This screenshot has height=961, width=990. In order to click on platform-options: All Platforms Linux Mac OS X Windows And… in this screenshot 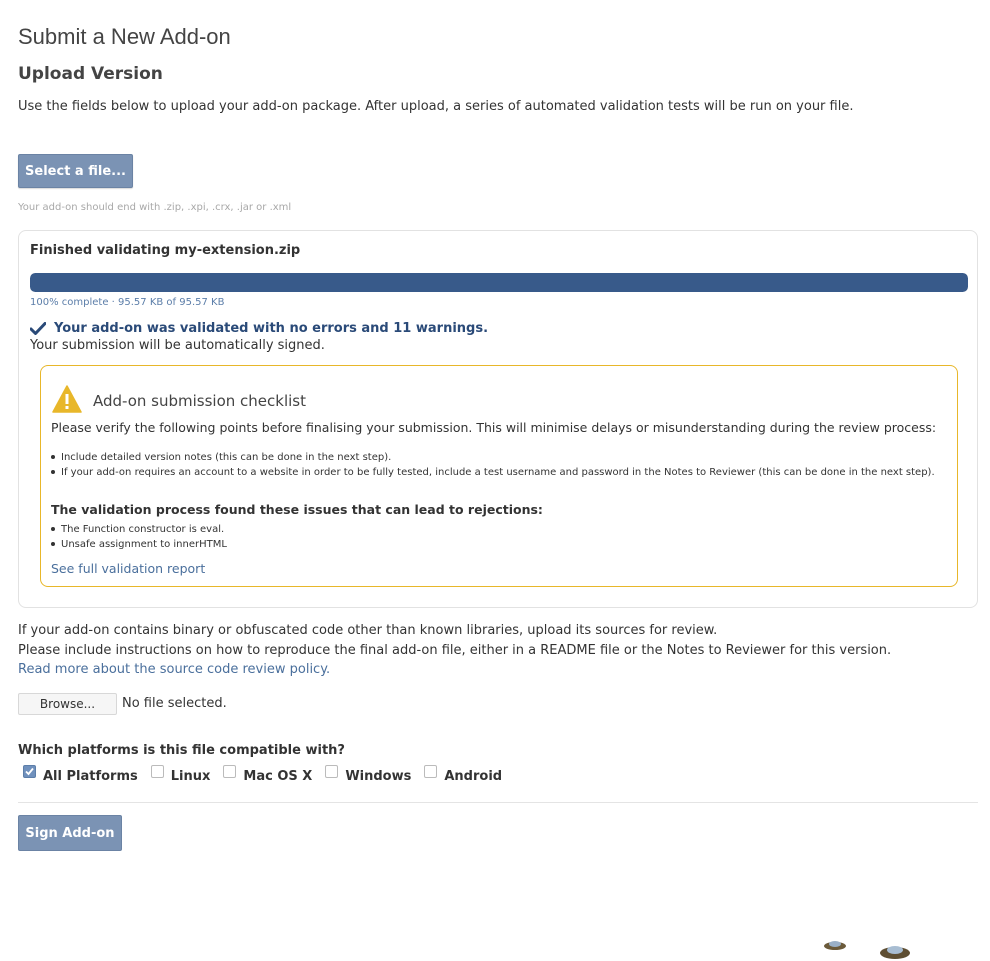, I will do `click(269, 774)`.